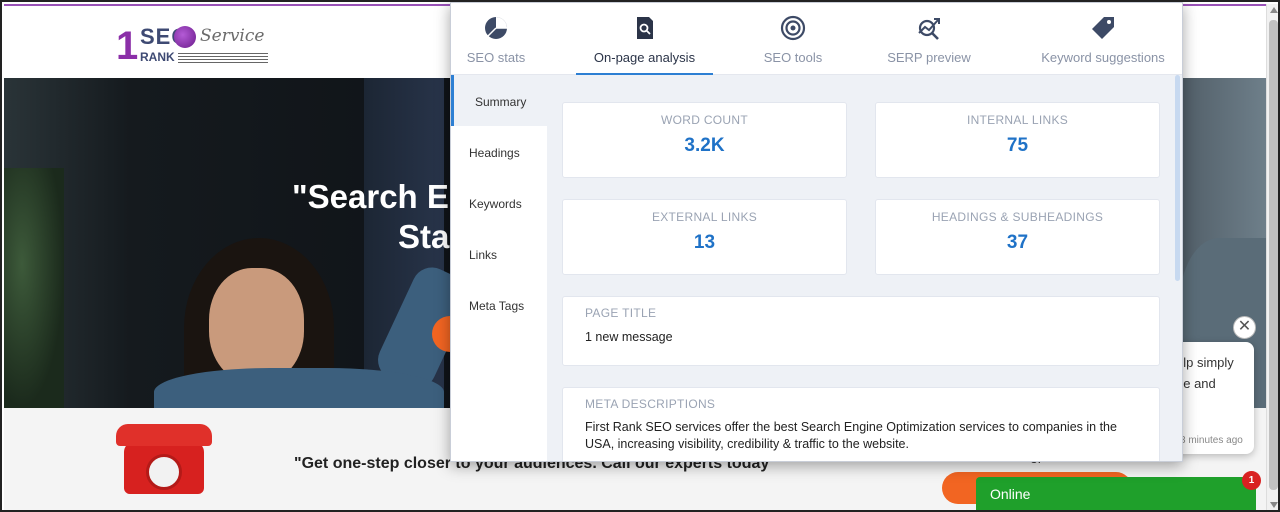 This screenshot has height=512, width=1280. I want to click on tab-seo-stats: SEO stats, so click(496, 39).